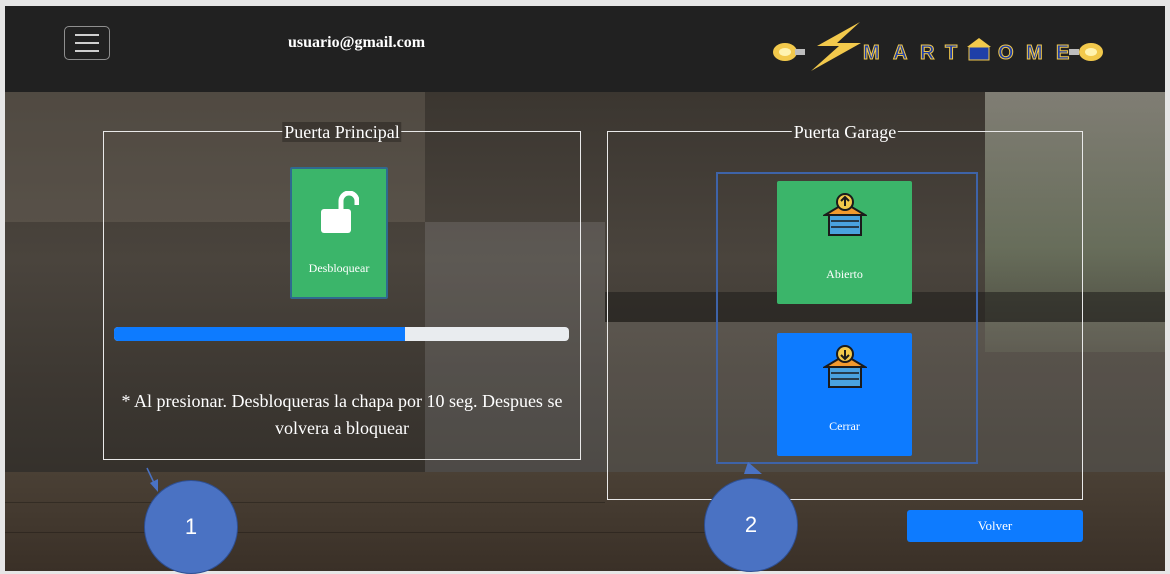 This screenshot has width=1170, height=574. I want to click on garage-open-button: Abierto, so click(844, 242).